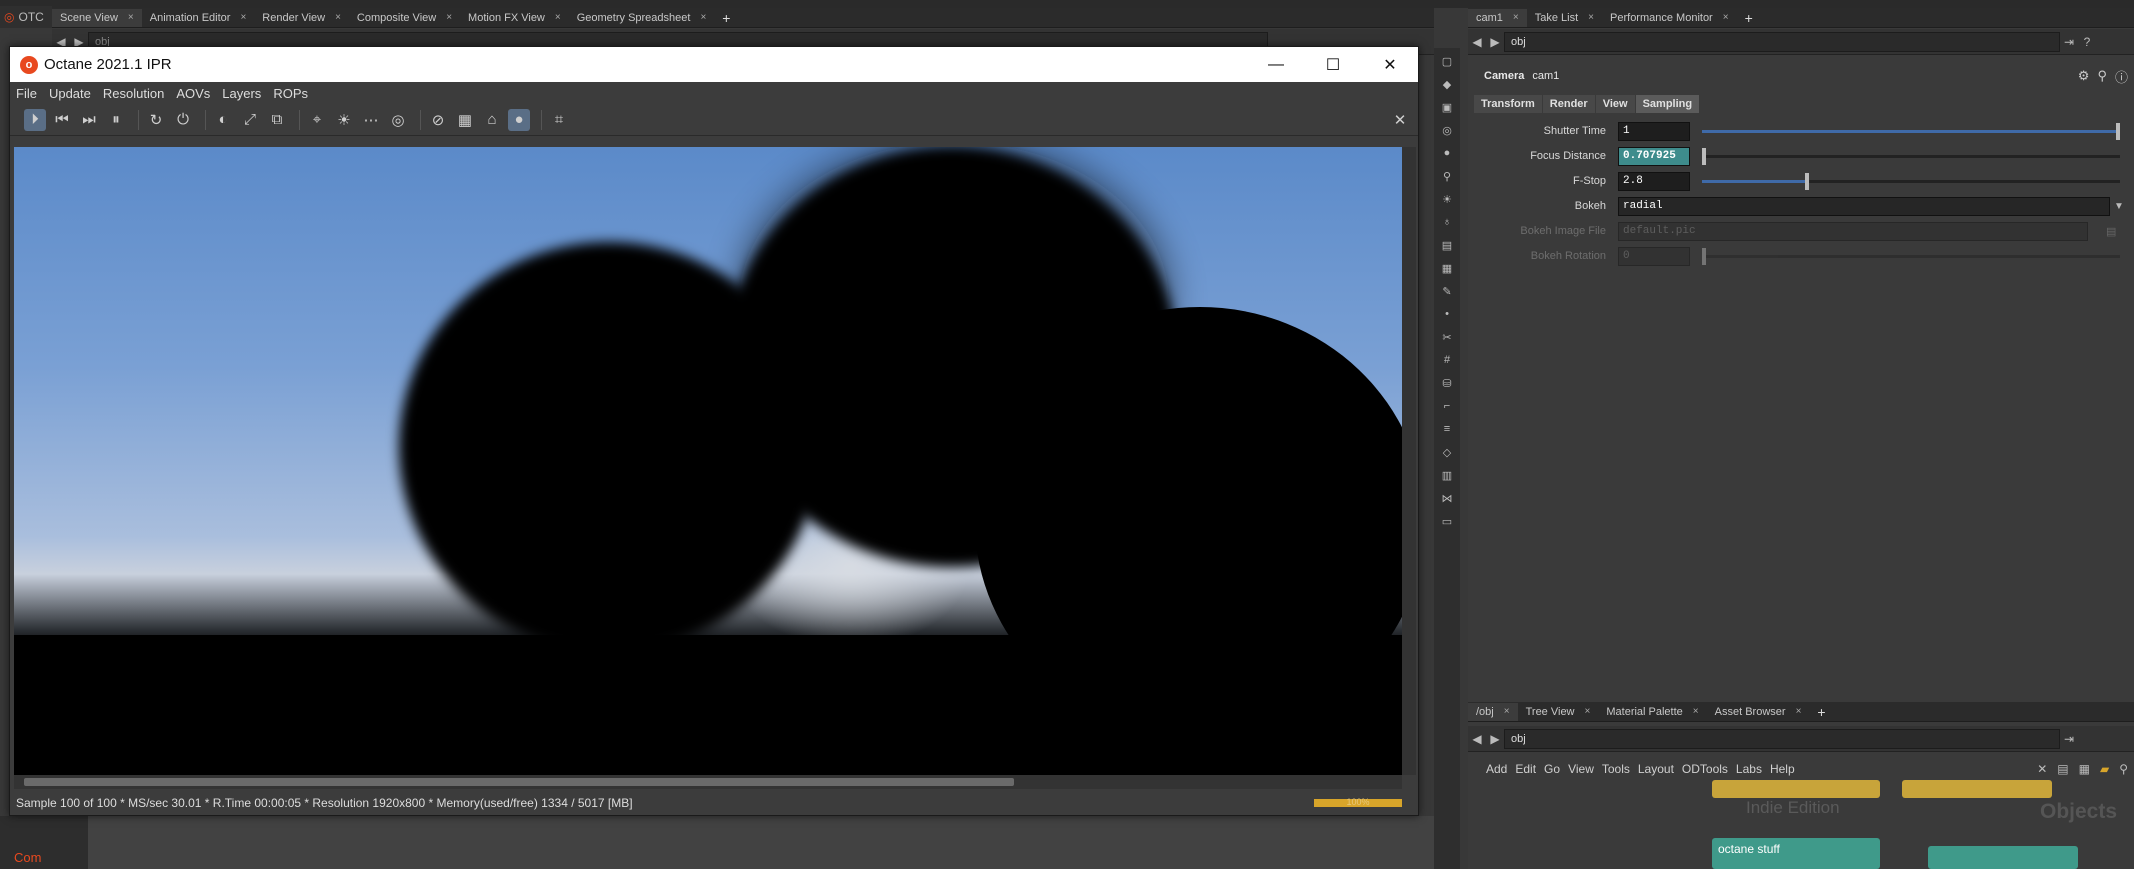  What do you see at coordinates (62, 120) in the screenshot?
I see `rewind-icon: ⏮` at bounding box center [62, 120].